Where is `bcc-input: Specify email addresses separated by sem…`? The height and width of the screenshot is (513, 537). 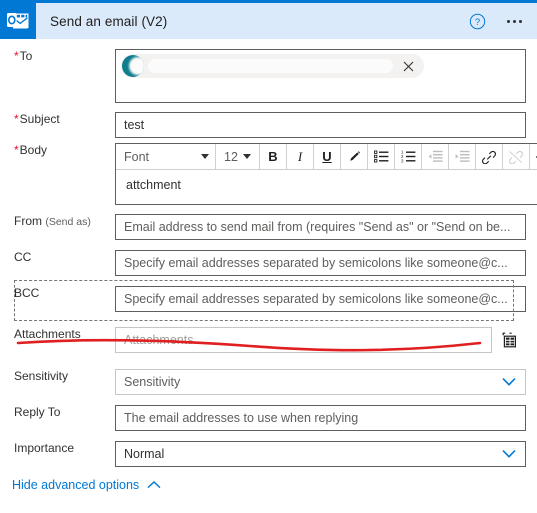 bcc-input: Specify email addresses separated by sem… is located at coordinates (320, 299).